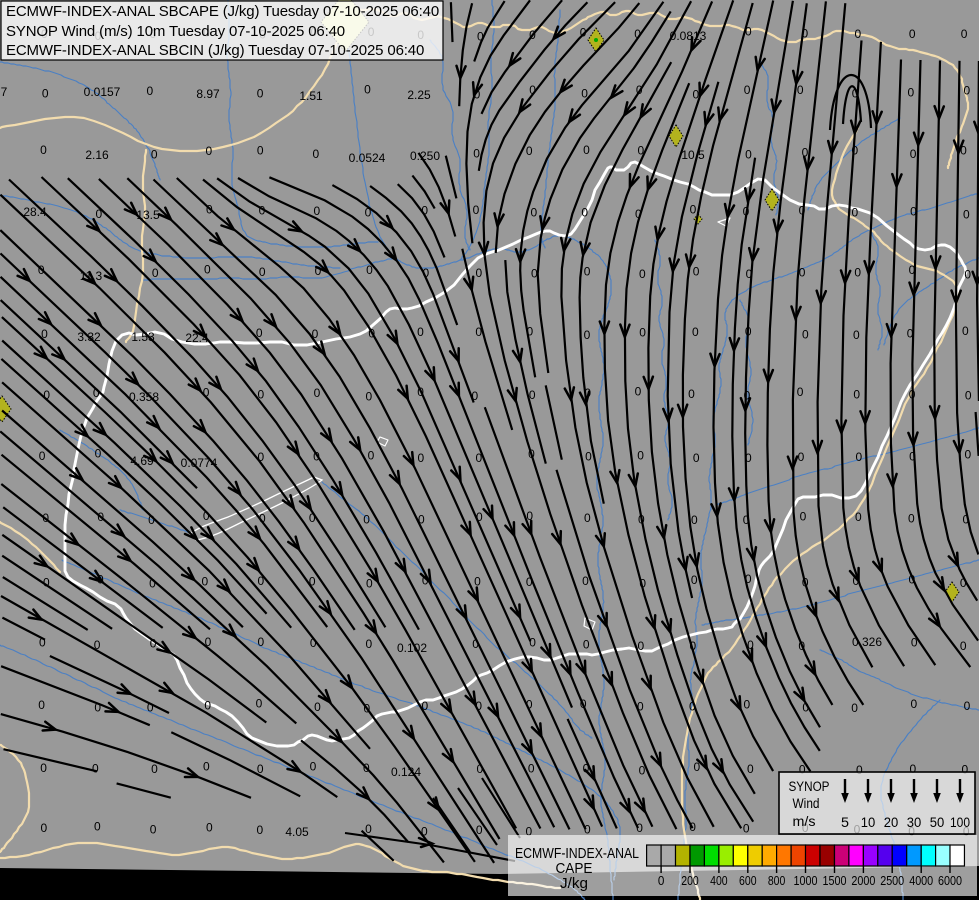 The width and height of the screenshot is (979, 900). What do you see at coordinates (867, 642) in the screenshot?
I see `svg-text: 0.326` at bounding box center [867, 642].